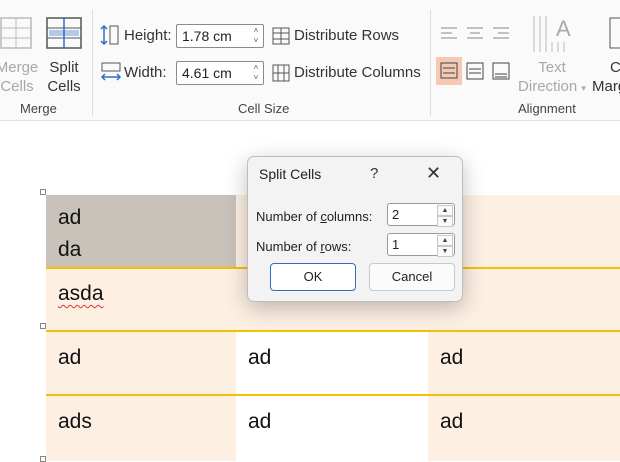 The height and width of the screenshot is (462, 620). I want to click on align-top-left-icon, so click(449, 35).